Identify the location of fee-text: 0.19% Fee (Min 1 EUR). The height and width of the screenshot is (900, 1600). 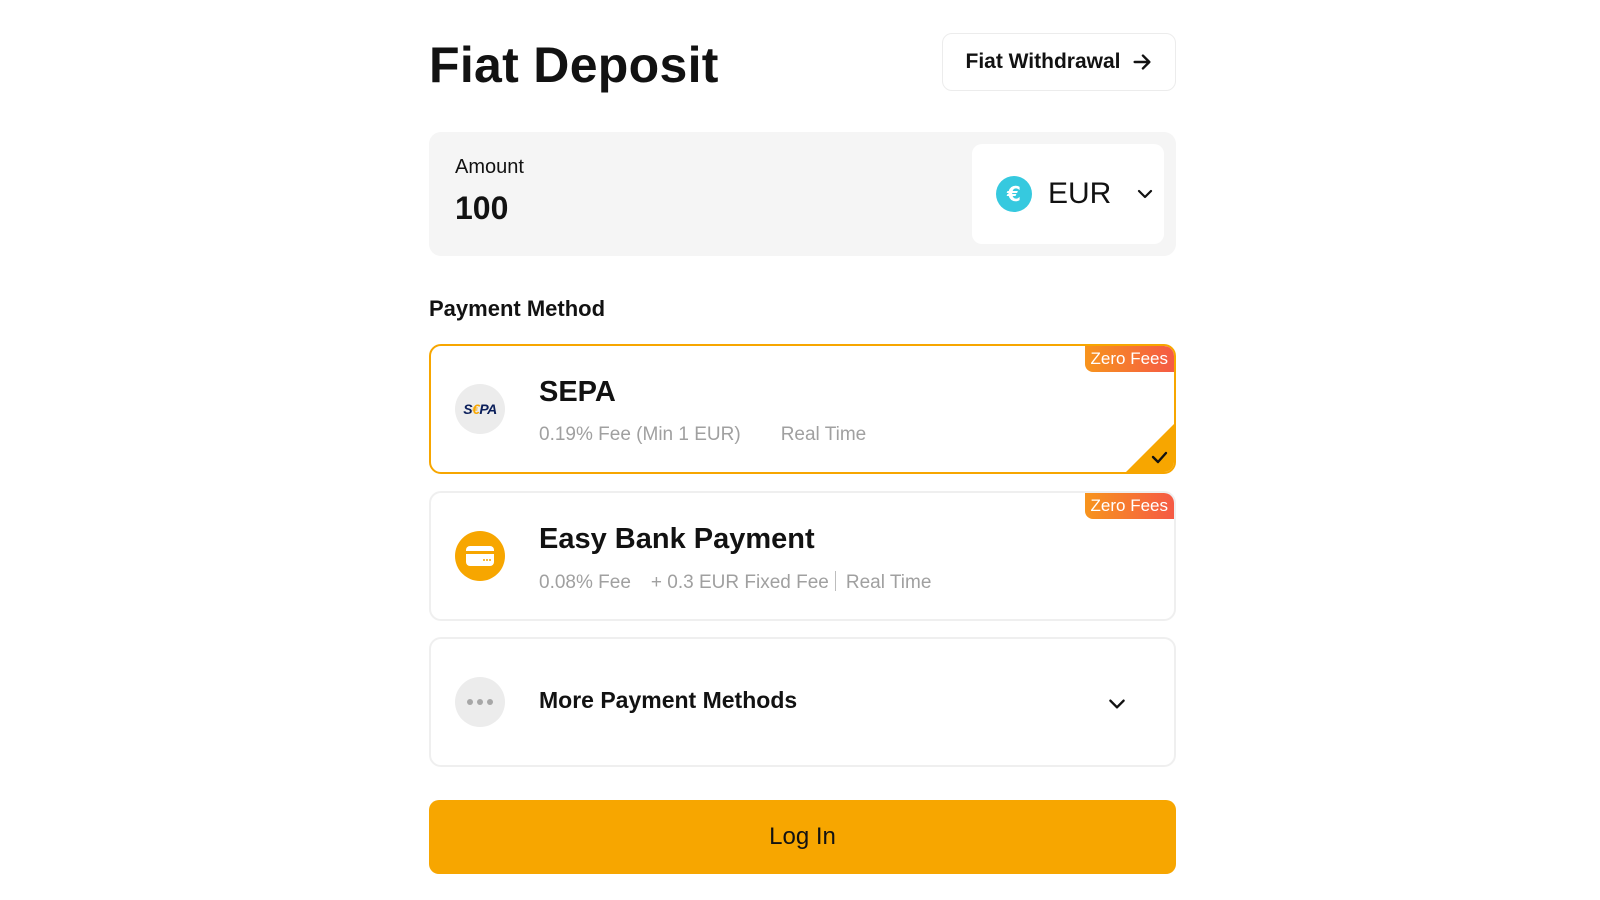
(640, 434).